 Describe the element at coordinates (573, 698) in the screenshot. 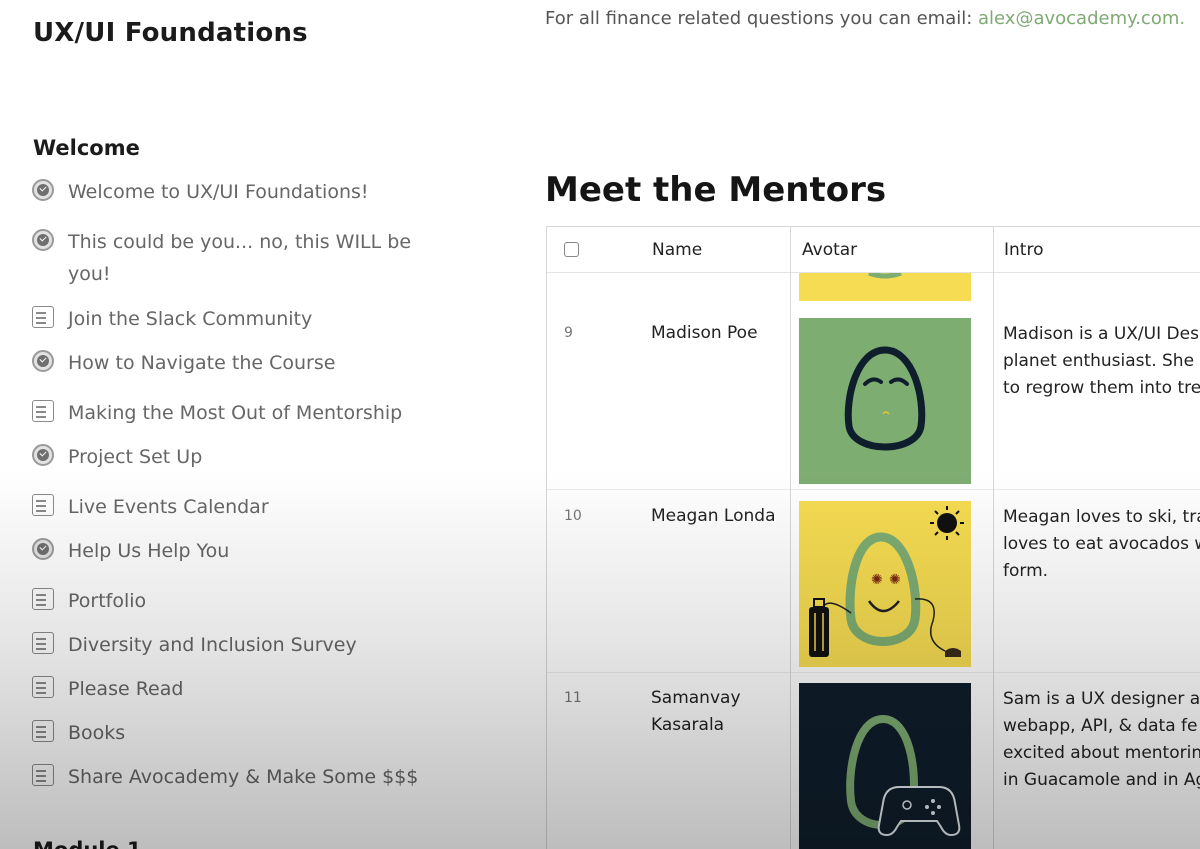

I see `row-number: 11` at that location.